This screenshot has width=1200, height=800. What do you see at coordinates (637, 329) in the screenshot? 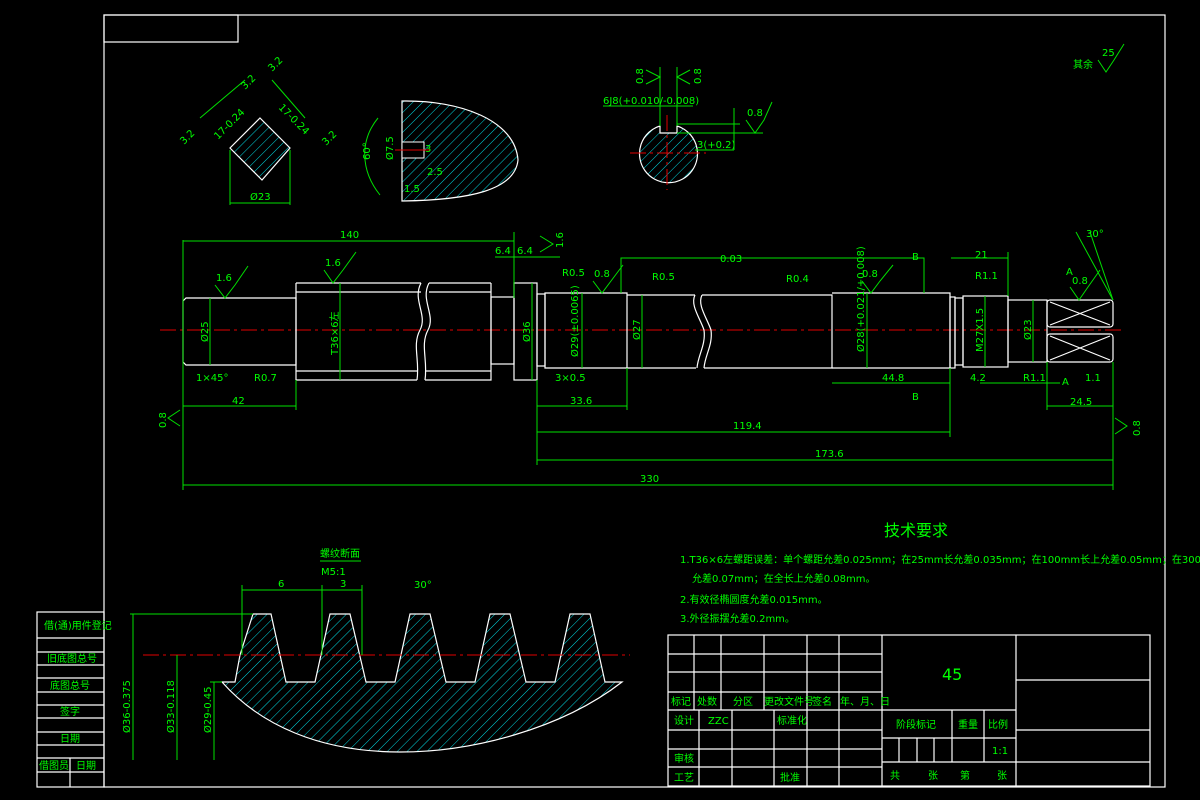
I see `dim-dia-27: Ø27` at bounding box center [637, 329].